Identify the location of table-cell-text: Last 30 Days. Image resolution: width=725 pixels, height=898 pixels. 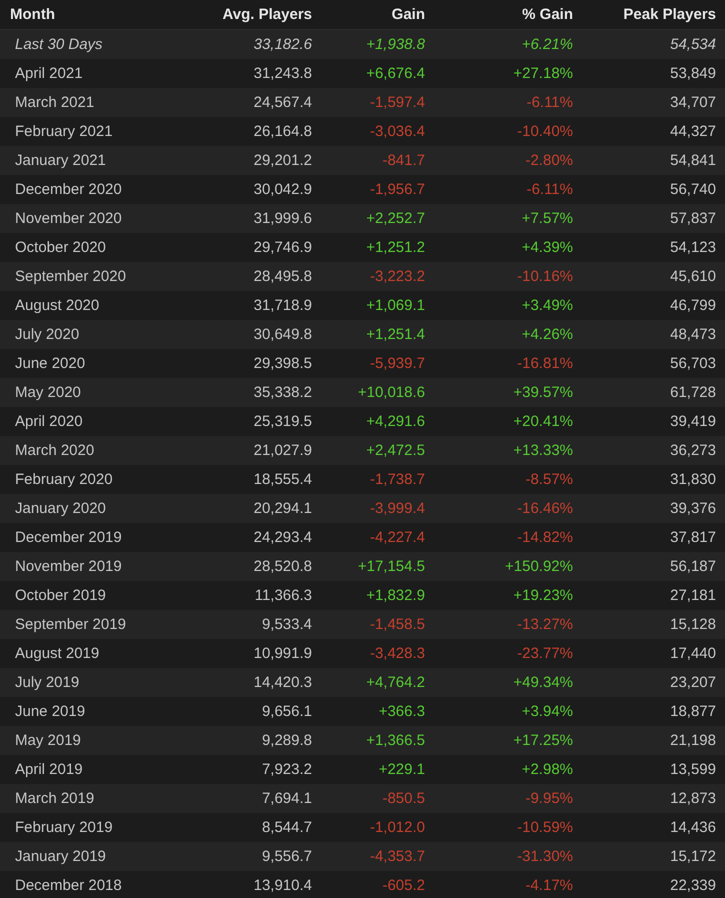
(58, 44).